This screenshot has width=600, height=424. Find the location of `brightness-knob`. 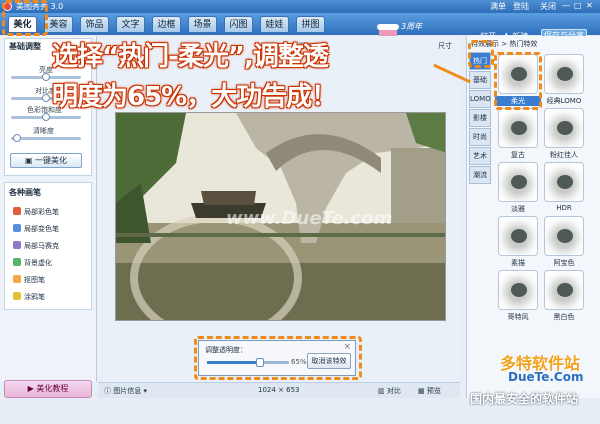

brightness-knob is located at coordinates (46, 77).